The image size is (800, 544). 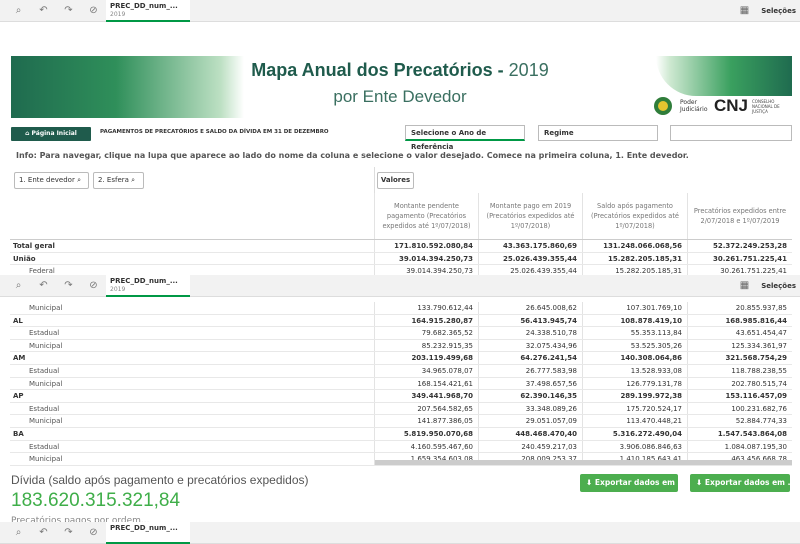 What do you see at coordinates (377, 70) in the screenshot?
I see `page-title-main: Mapa Anual dos Precatórios -` at bounding box center [377, 70].